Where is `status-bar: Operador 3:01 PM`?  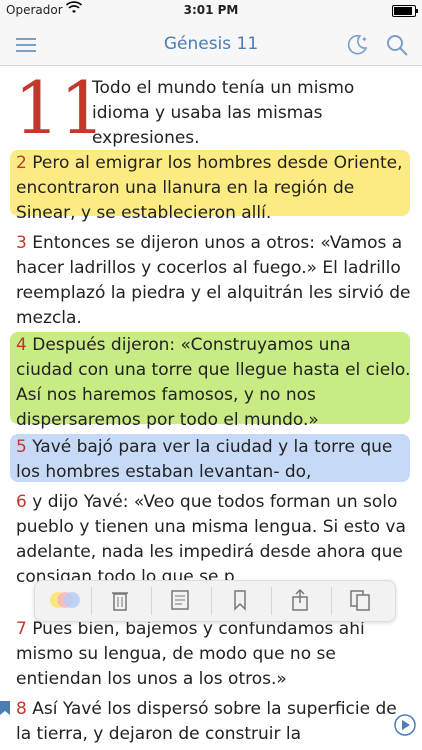 status-bar: Operador 3:01 PM is located at coordinates (211, 11).